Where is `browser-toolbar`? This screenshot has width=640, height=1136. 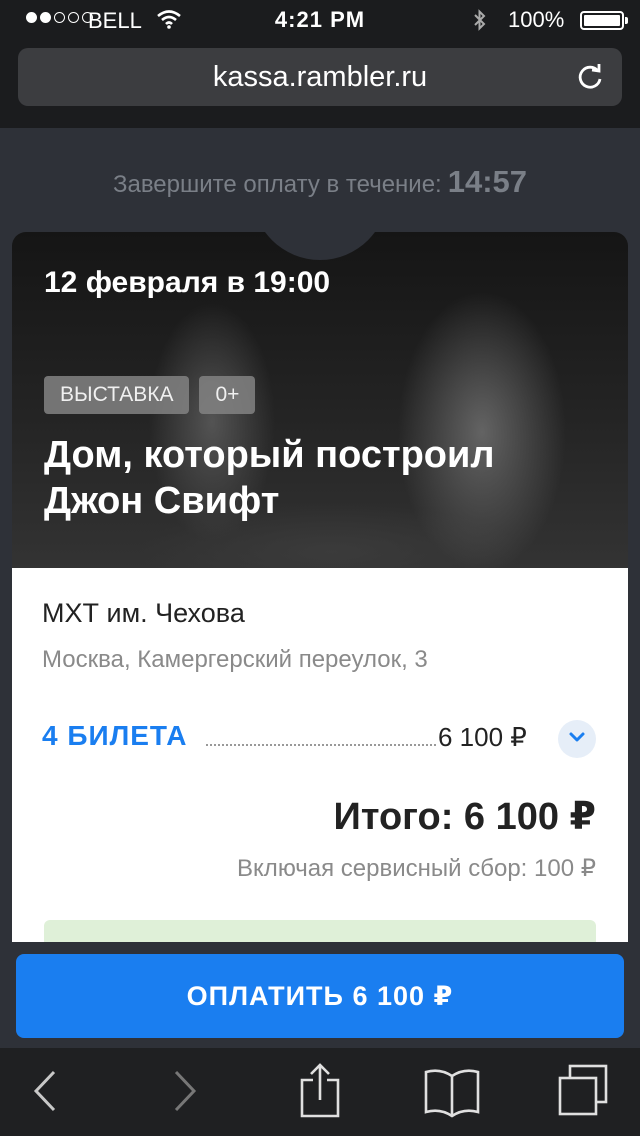 browser-toolbar is located at coordinates (320, 1092).